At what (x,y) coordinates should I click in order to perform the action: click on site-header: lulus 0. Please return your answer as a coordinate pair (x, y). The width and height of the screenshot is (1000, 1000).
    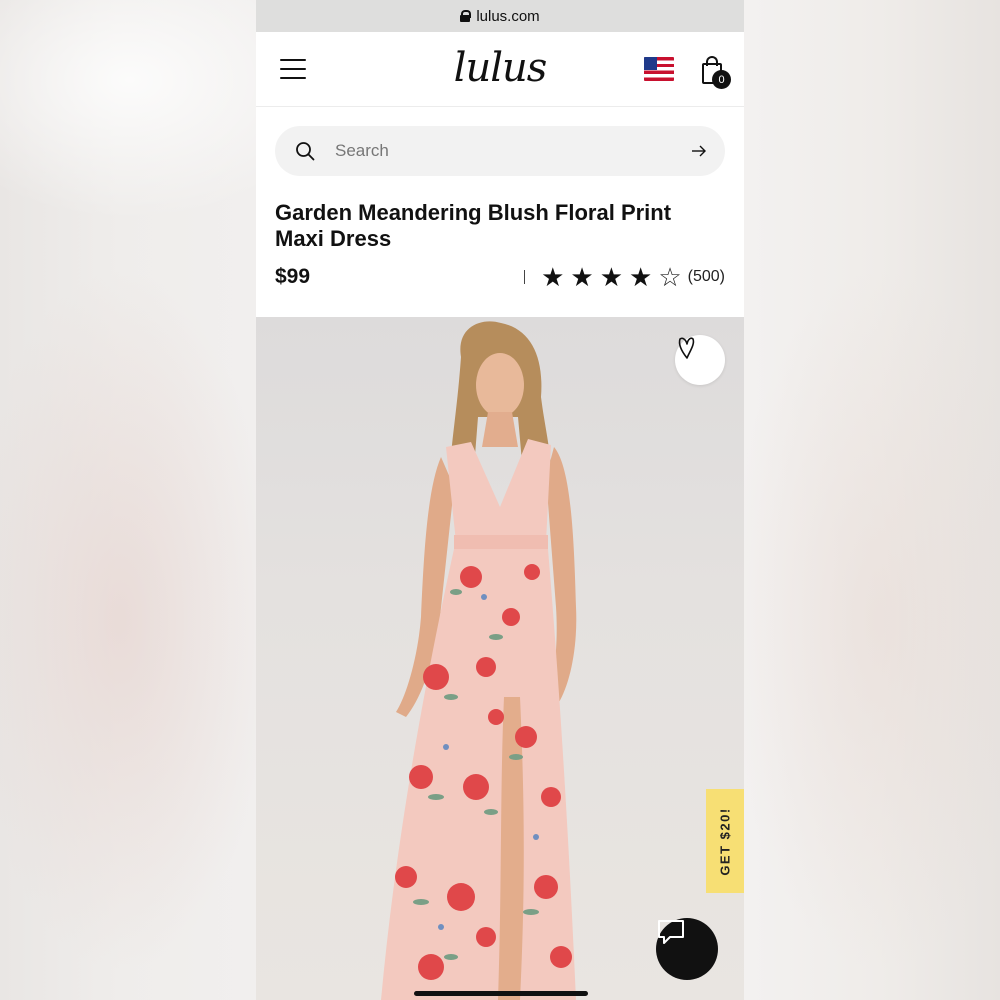
    Looking at the image, I should click on (500, 69).